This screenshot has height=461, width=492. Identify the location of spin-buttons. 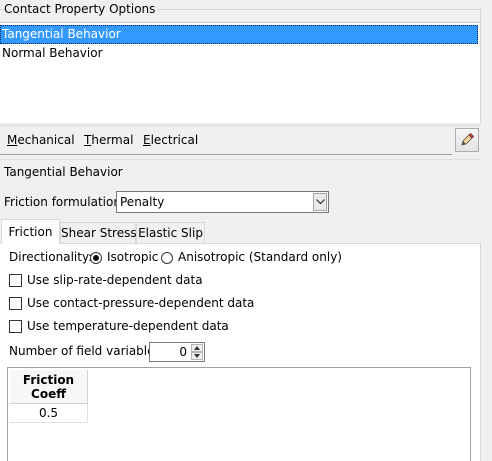
(197, 352).